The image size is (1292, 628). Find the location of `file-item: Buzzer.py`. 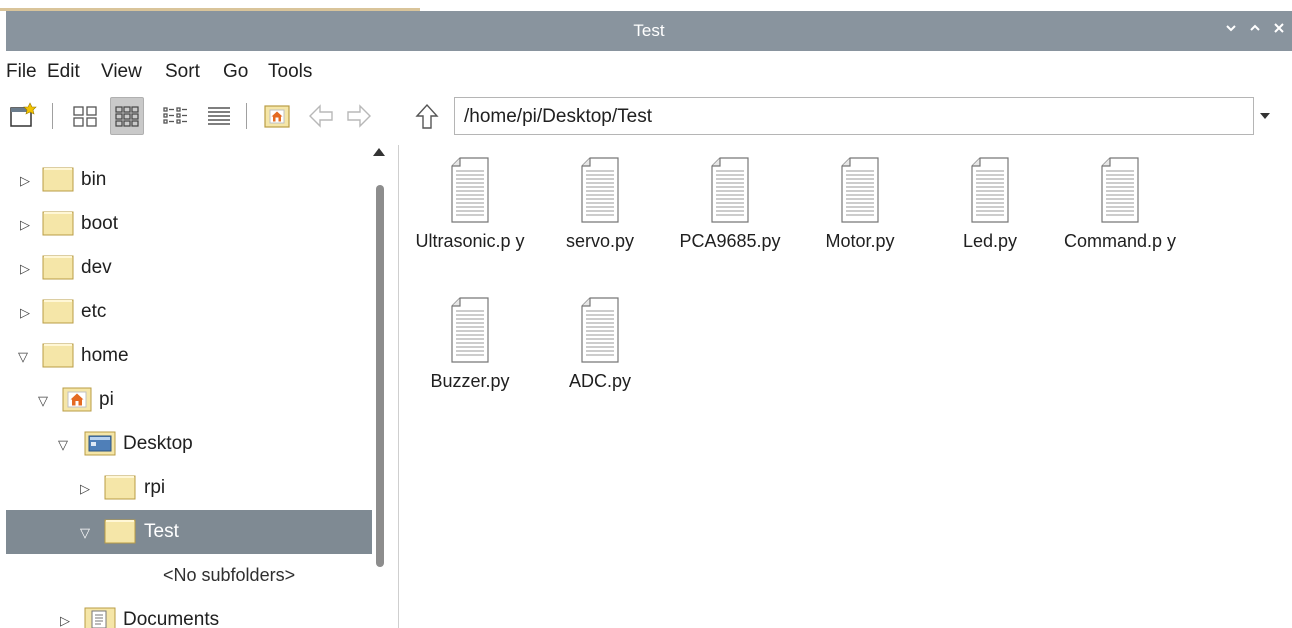

file-item: Buzzer.py is located at coordinates (470, 344).